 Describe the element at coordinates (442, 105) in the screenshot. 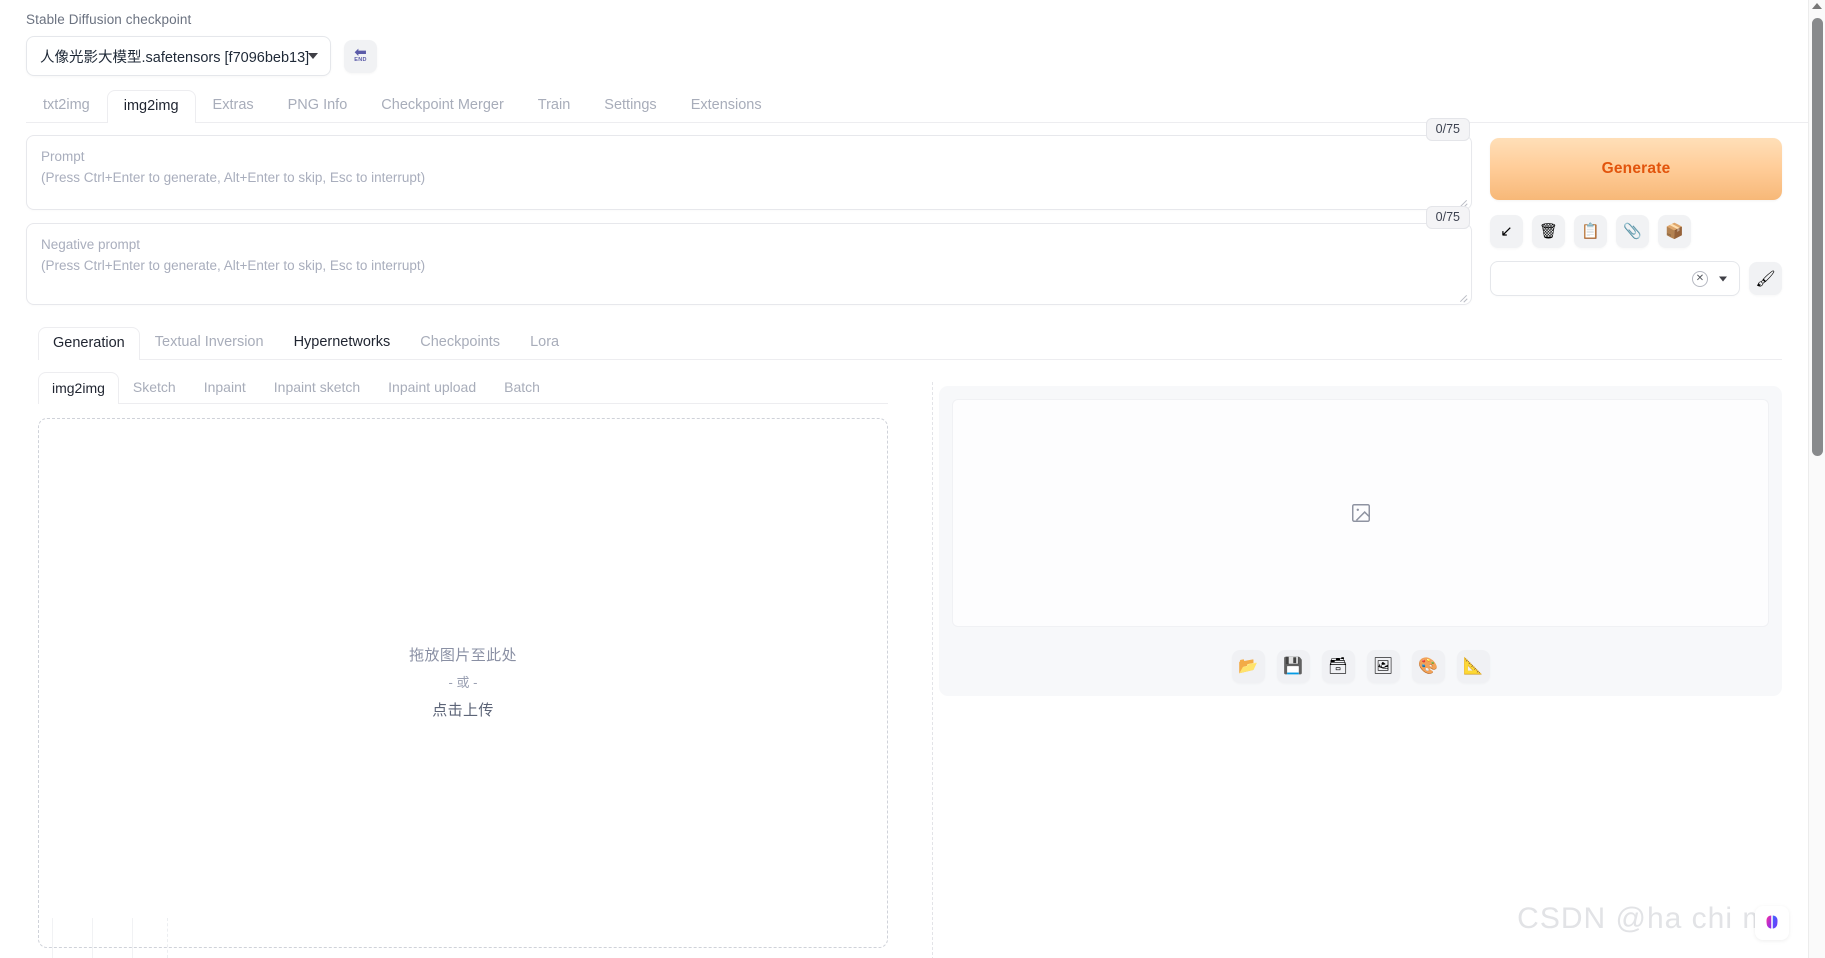

I see `tab-checkpoint-merger: Checkpoint Merger` at that location.